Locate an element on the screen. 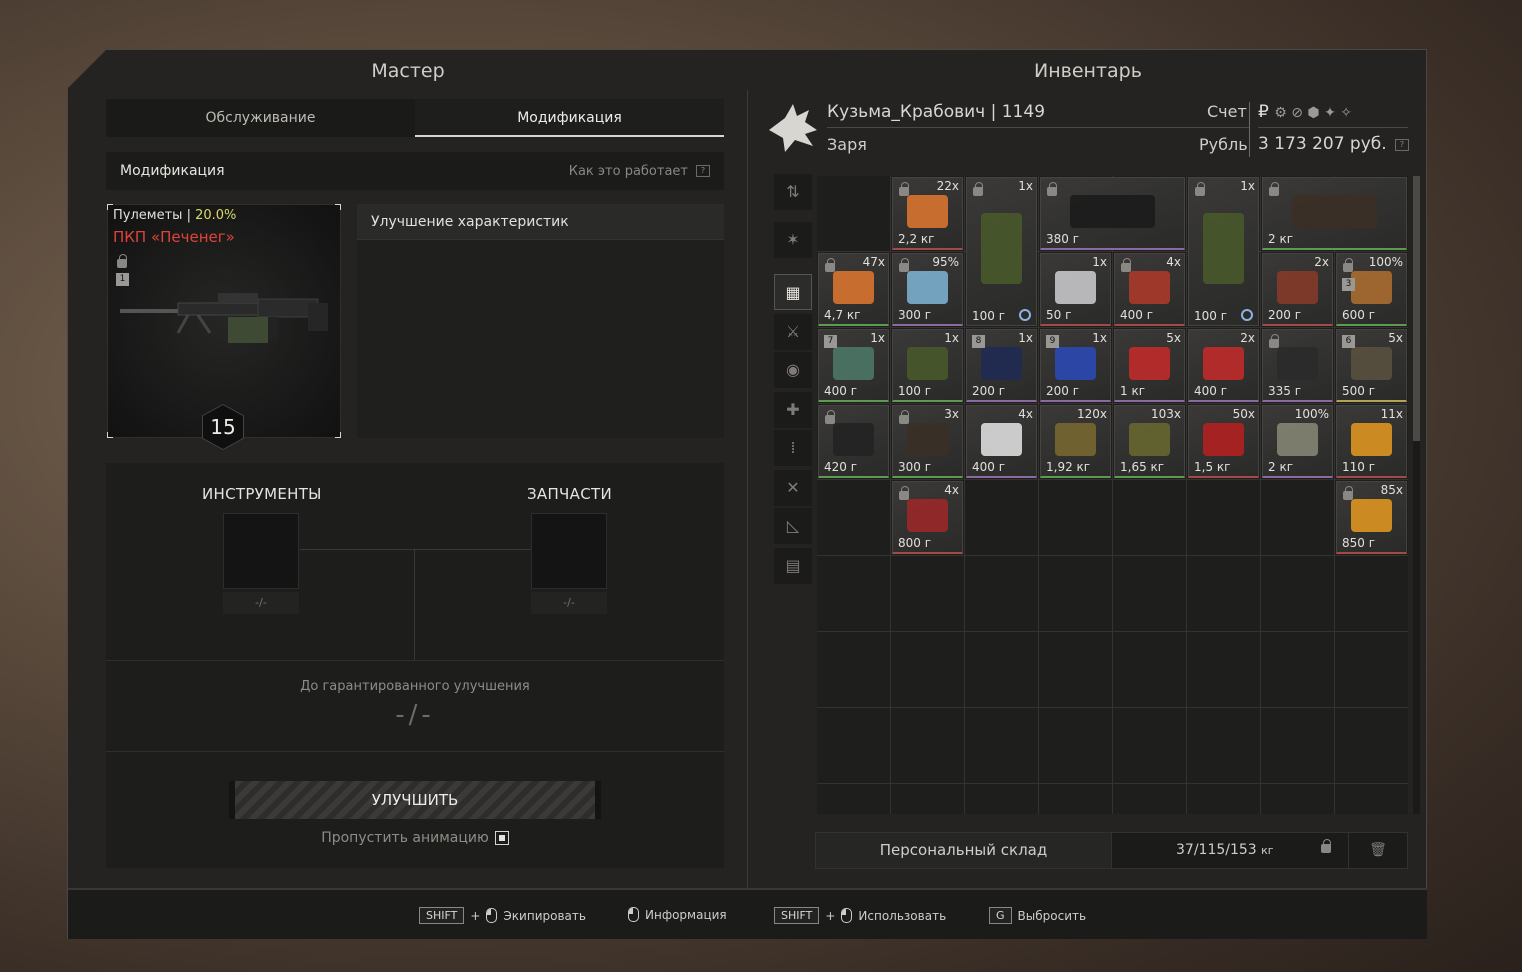  item-weight: 300 г is located at coordinates (915, 315).